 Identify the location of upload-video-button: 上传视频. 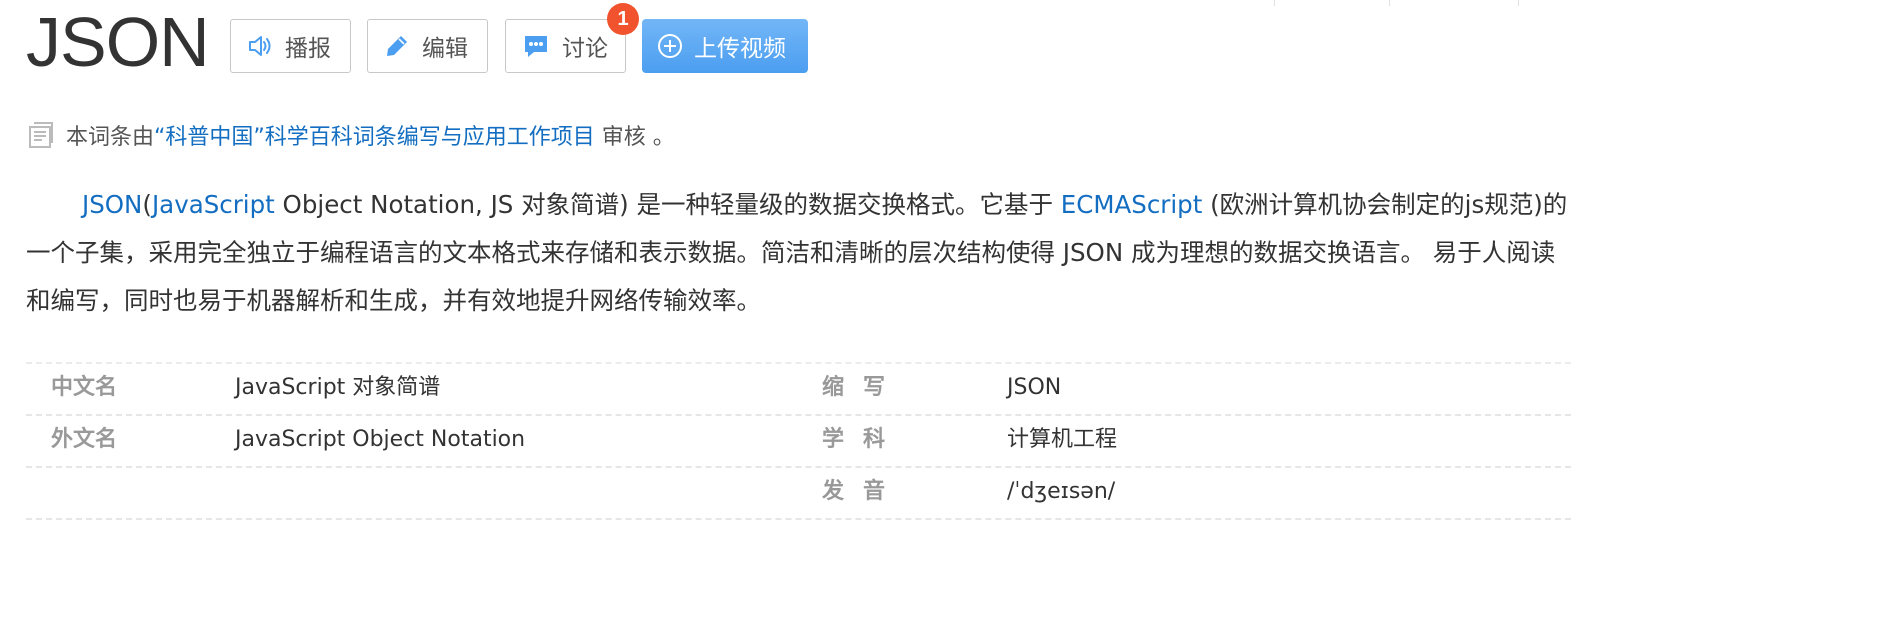
(725, 46).